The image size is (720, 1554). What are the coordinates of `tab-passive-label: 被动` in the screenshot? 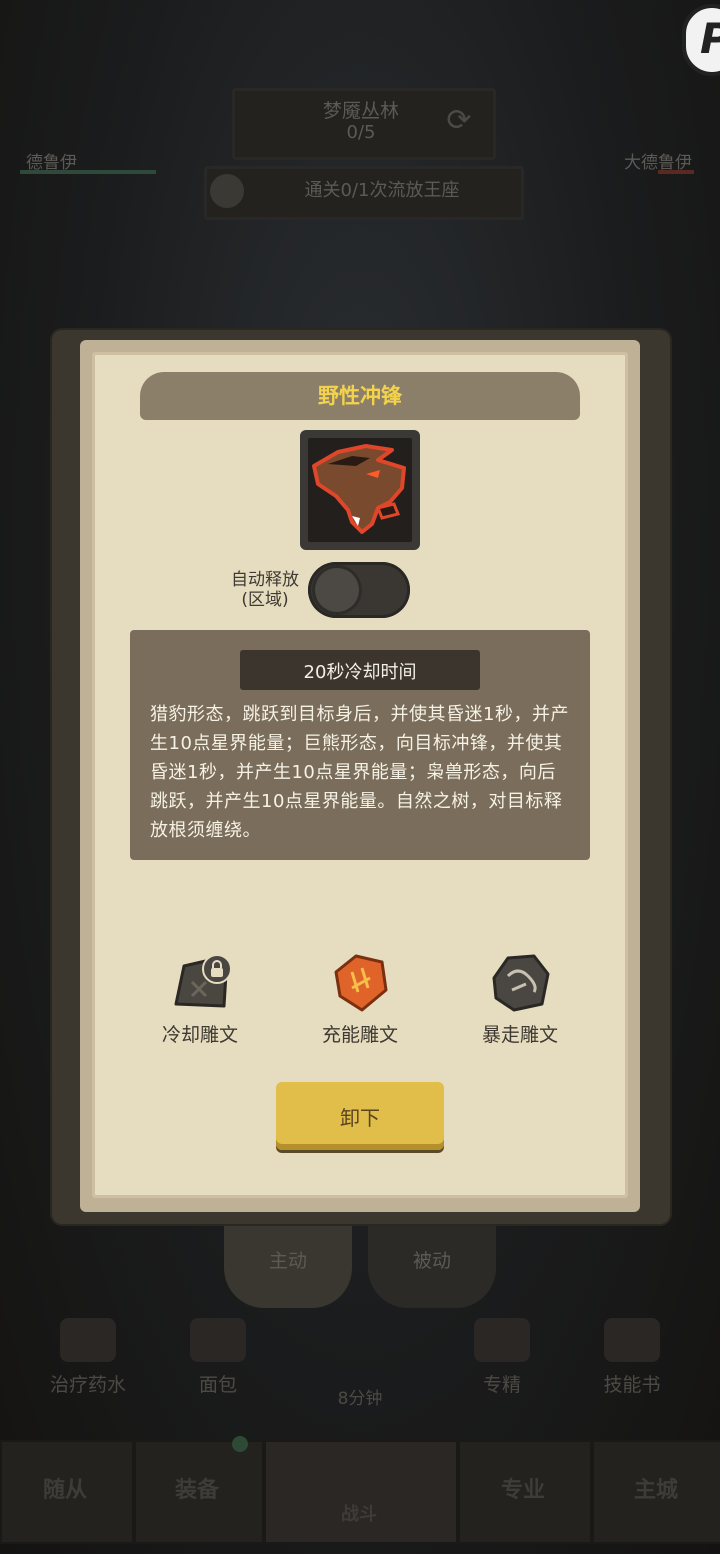 It's located at (431, 1261).